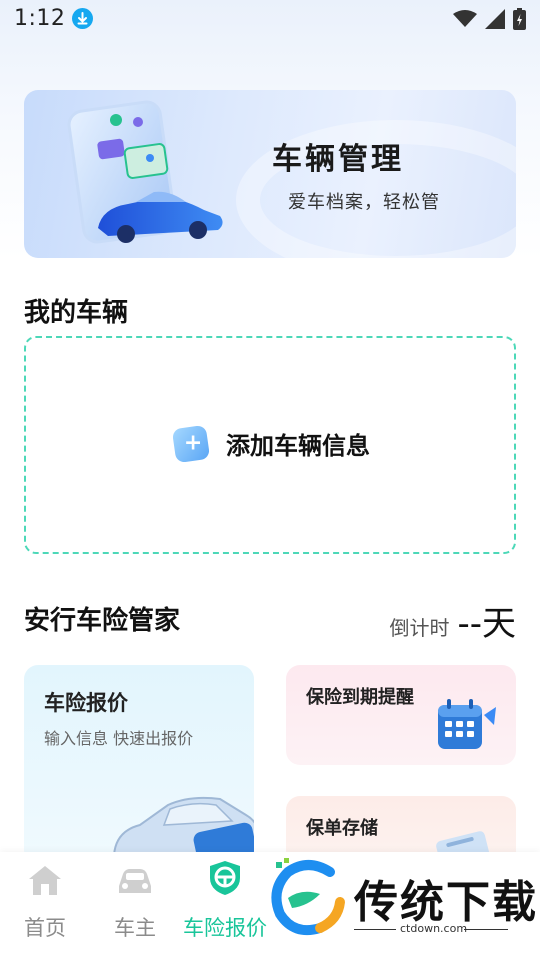 This screenshot has height=960, width=540. What do you see at coordinates (76, 313) in the screenshot?
I see `my-vehicle-title: 我的车辆` at bounding box center [76, 313].